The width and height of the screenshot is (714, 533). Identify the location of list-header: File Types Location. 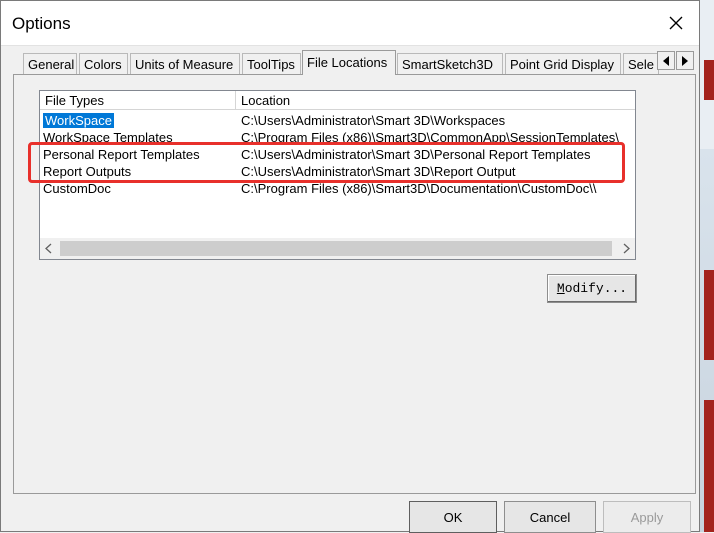
(337, 100).